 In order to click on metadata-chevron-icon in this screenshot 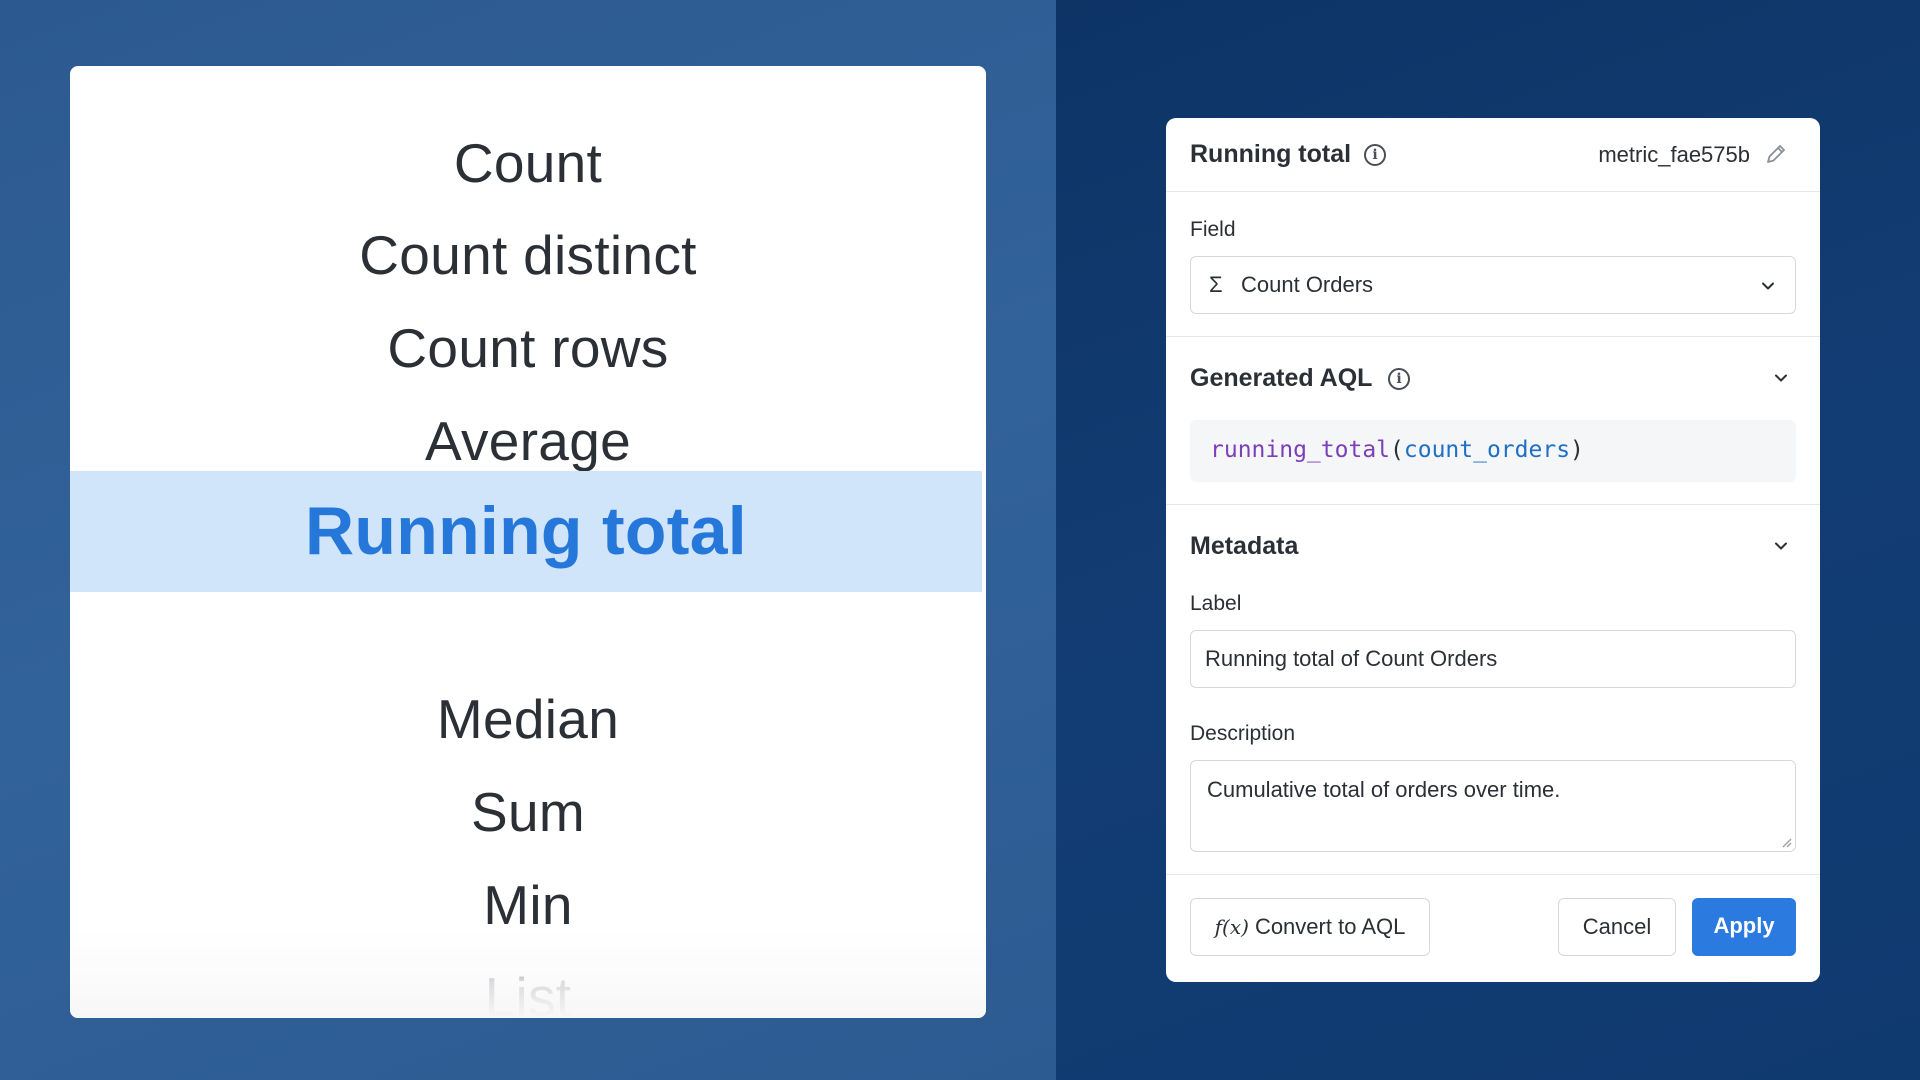, I will do `click(1781, 546)`.